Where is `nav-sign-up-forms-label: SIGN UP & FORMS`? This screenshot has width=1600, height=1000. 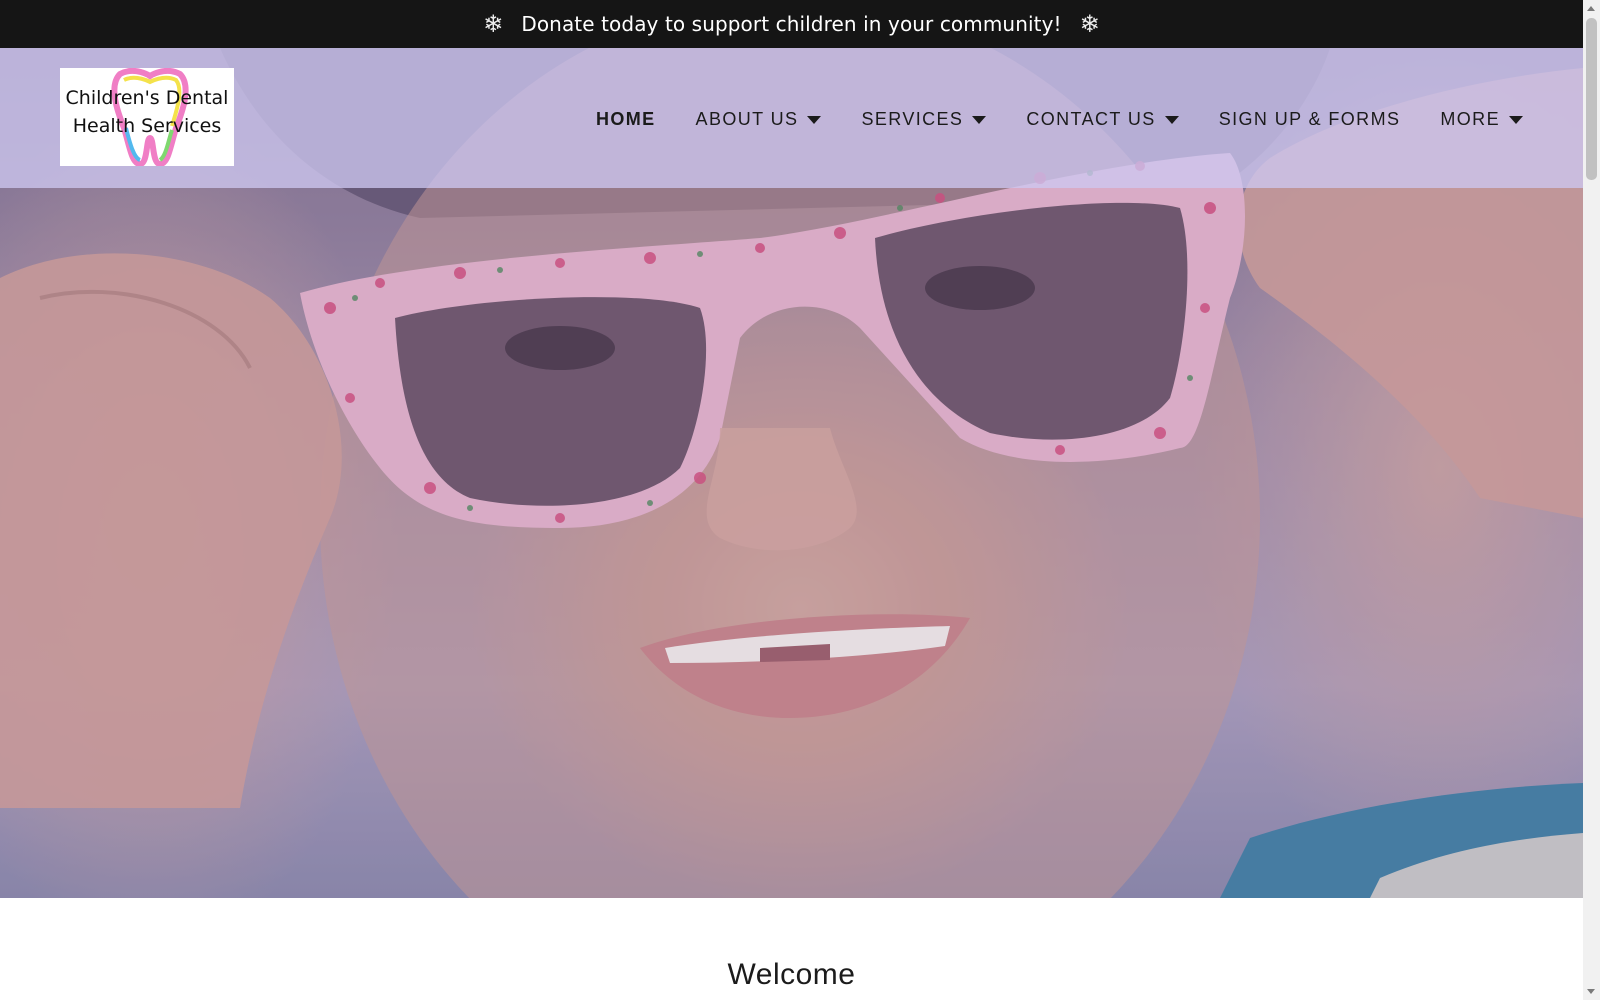 nav-sign-up-forms-label: SIGN UP & FORMS is located at coordinates (1309, 118).